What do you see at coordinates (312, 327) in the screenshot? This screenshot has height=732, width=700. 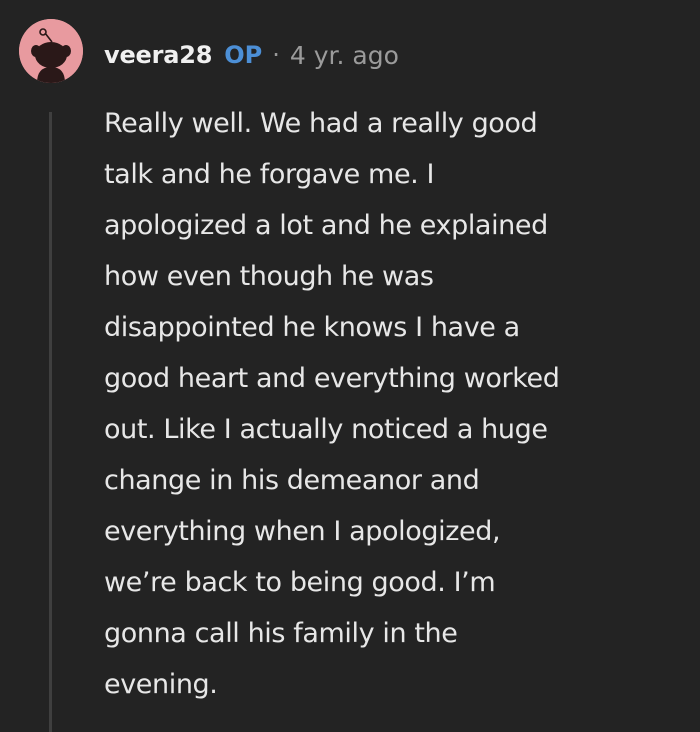 I see `comment-text-line: disappointed he knows I have a` at bounding box center [312, 327].